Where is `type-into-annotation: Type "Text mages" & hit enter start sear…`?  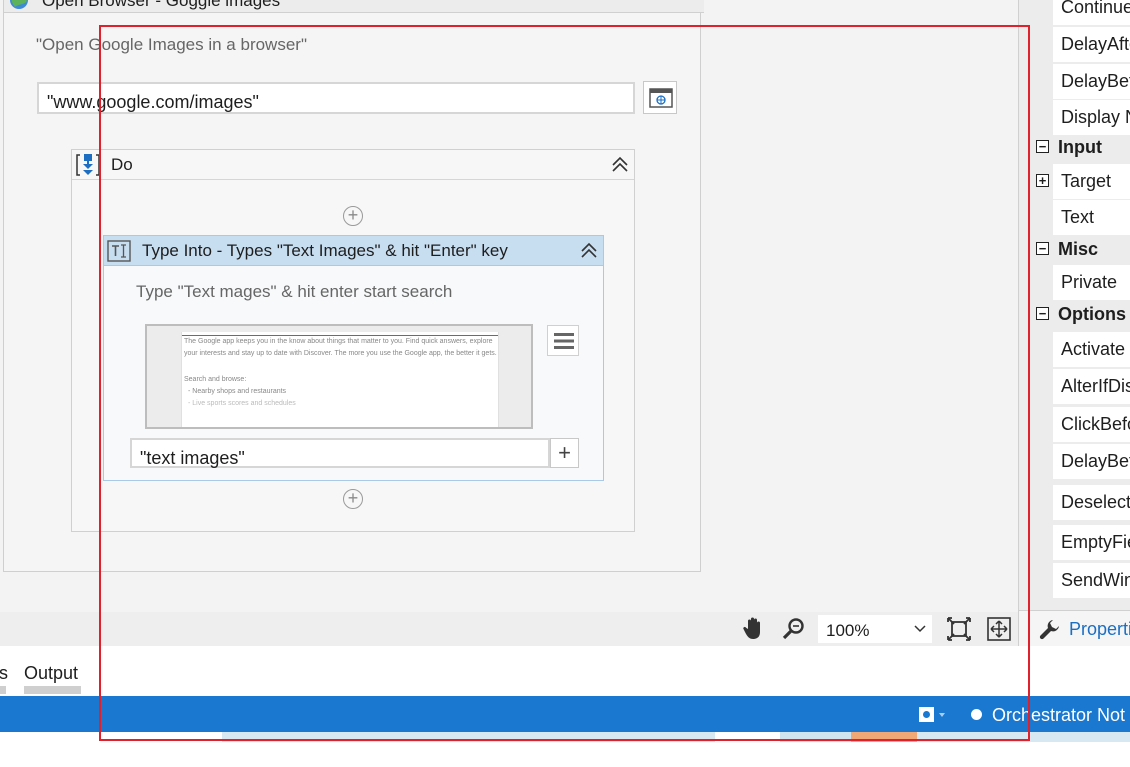
type-into-annotation: Type "Text mages" & hit enter start sear… is located at coordinates (294, 291).